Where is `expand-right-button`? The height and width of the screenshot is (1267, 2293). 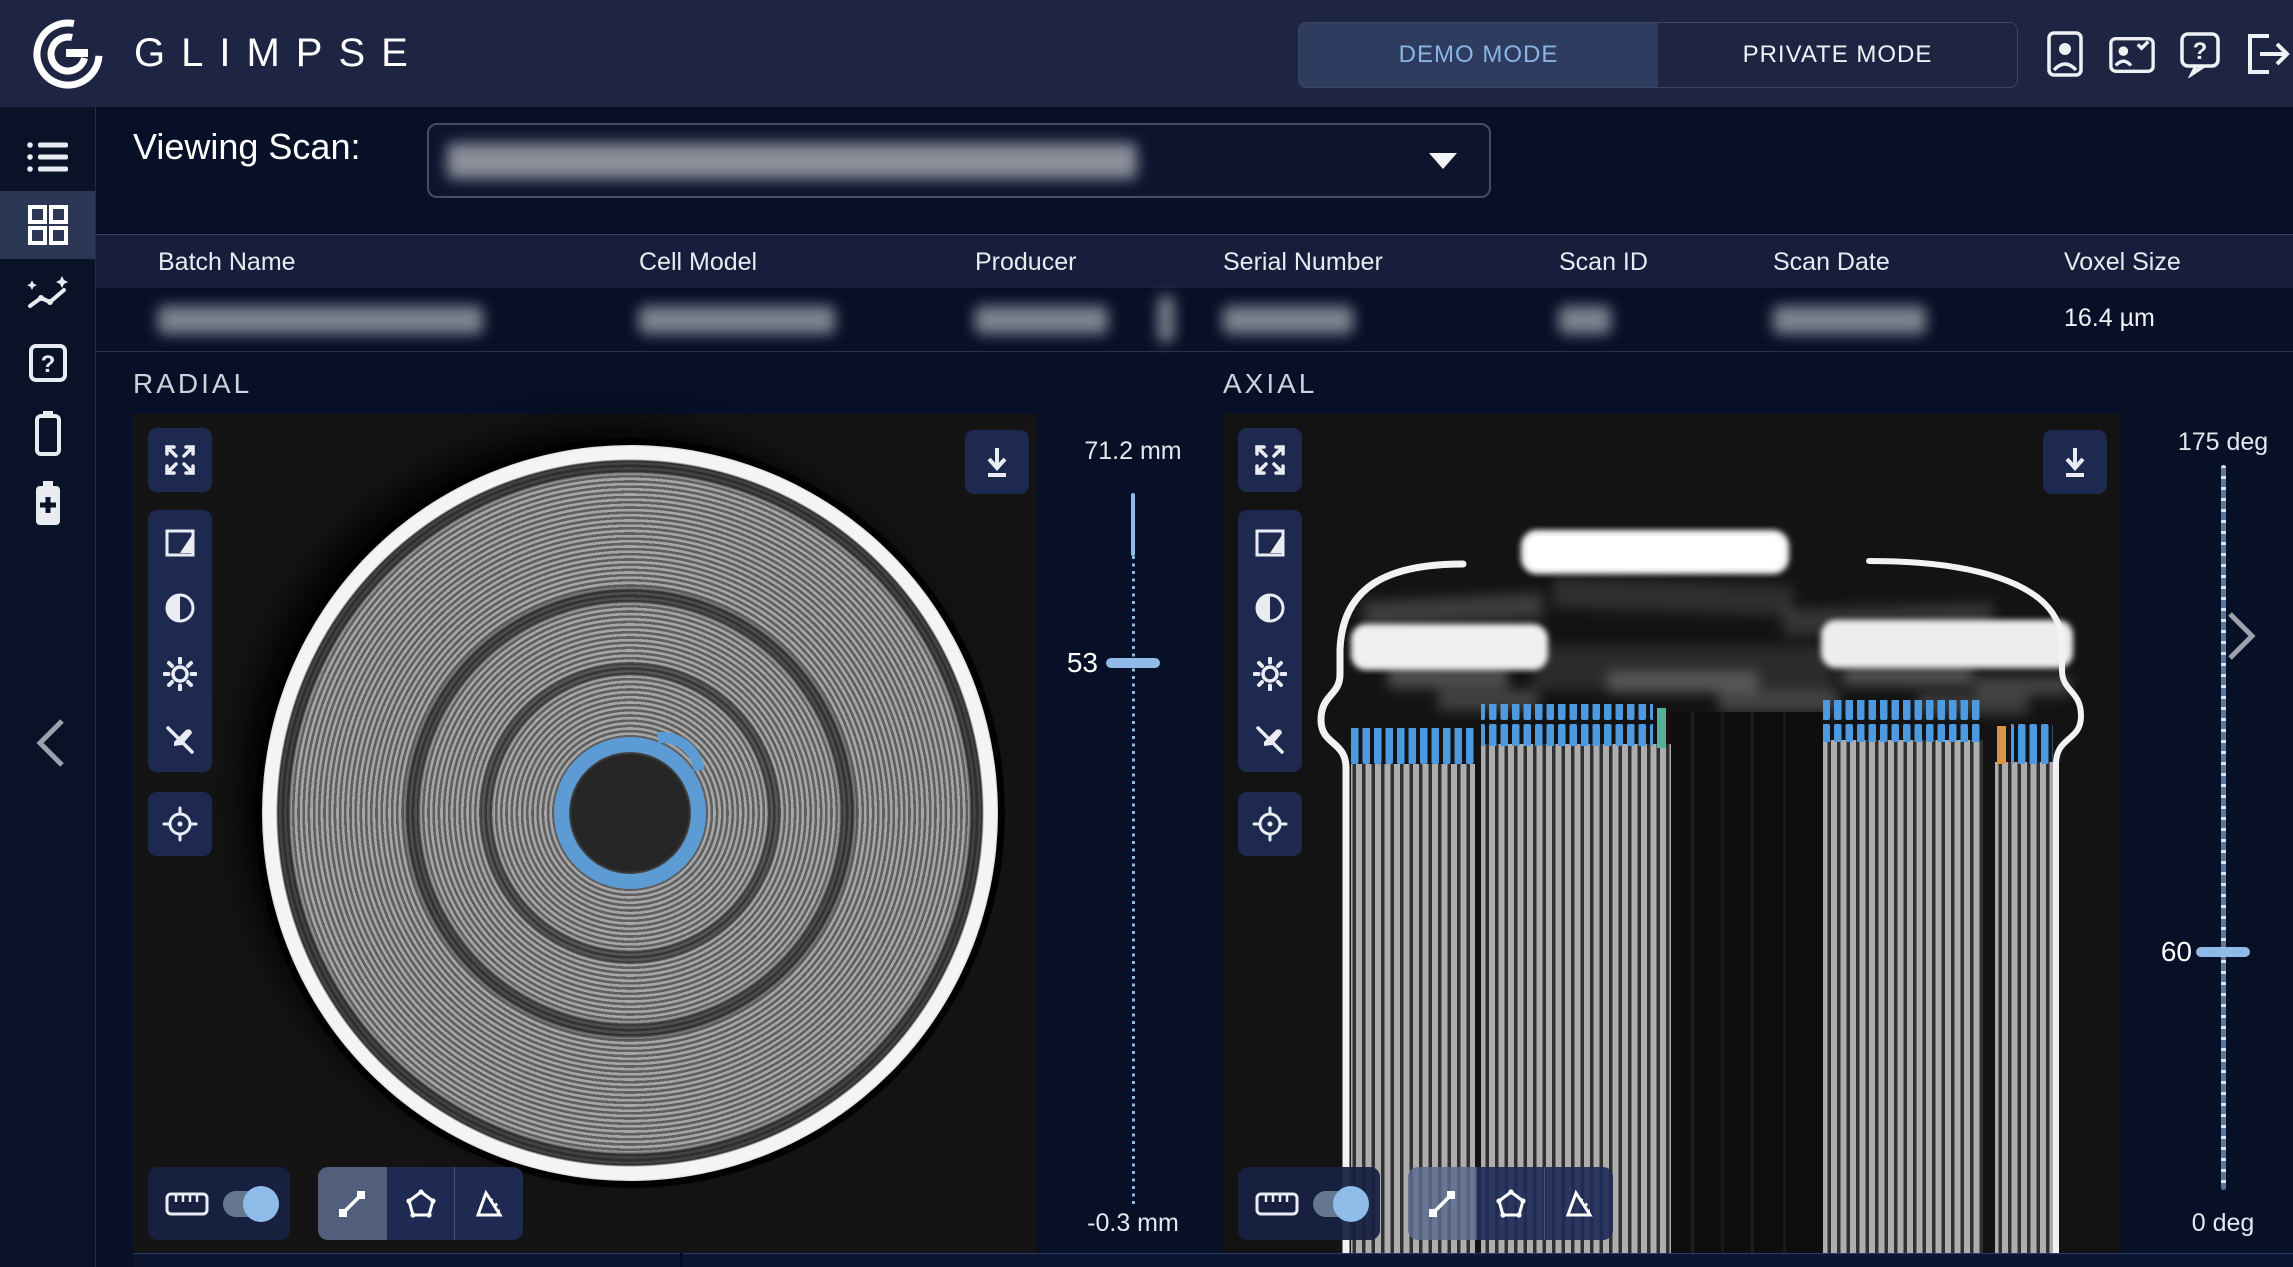
expand-right-button is located at coordinates (2241, 636).